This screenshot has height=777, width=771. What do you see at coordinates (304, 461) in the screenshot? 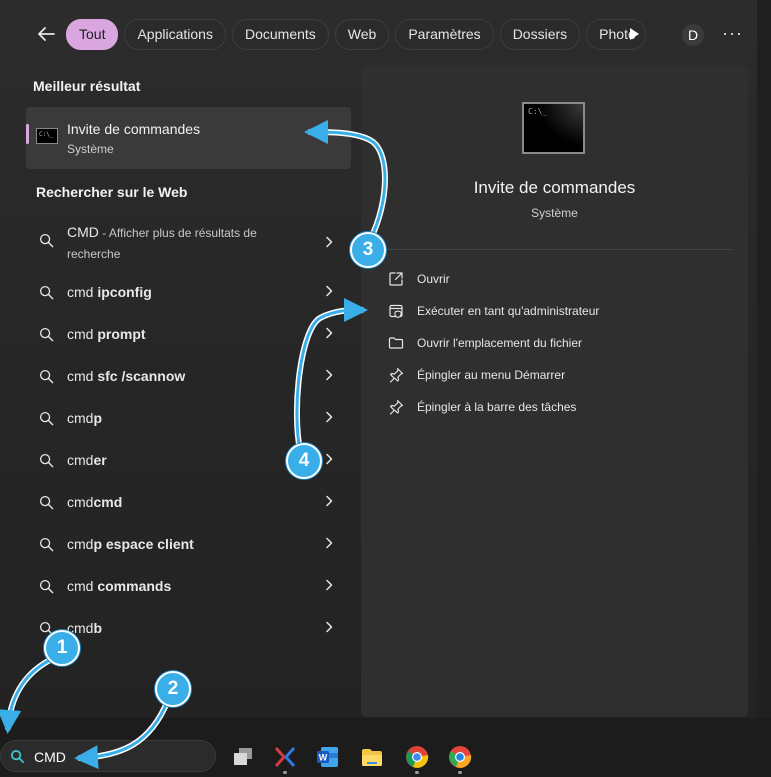
I see `callout-badge-4: 4` at bounding box center [304, 461].